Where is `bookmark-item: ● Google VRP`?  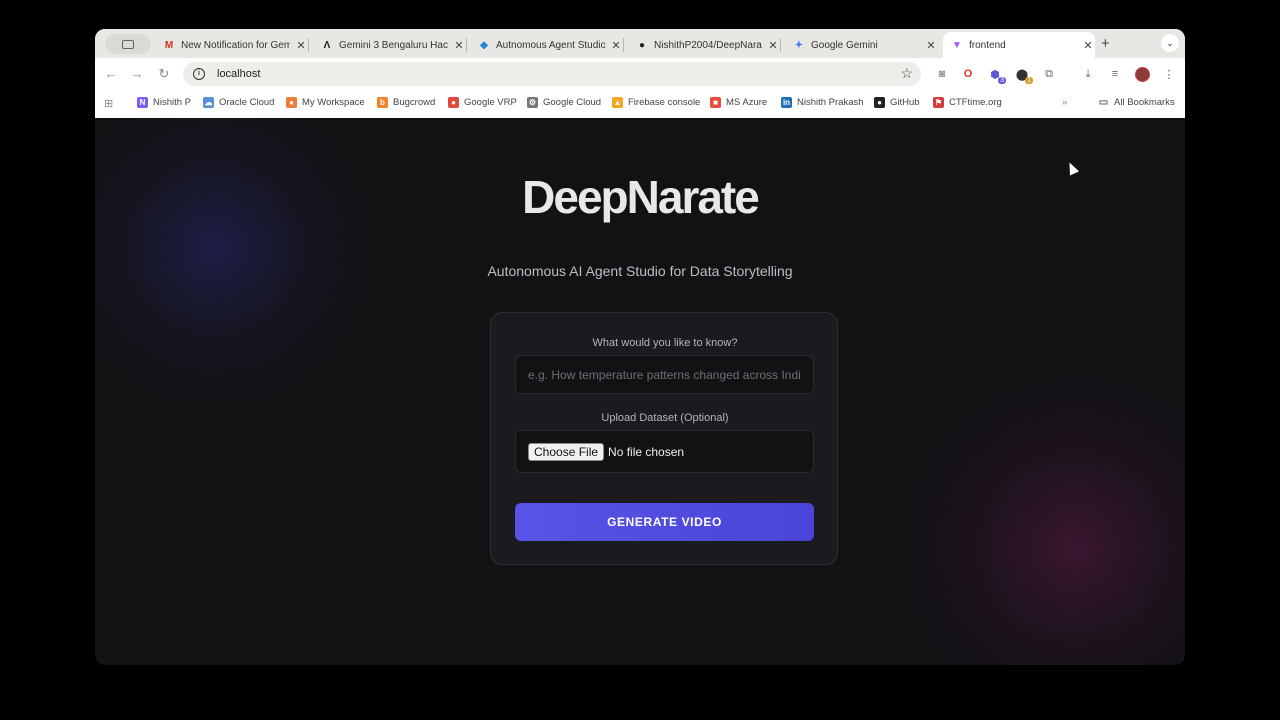 bookmark-item: ● Google VRP is located at coordinates (482, 102).